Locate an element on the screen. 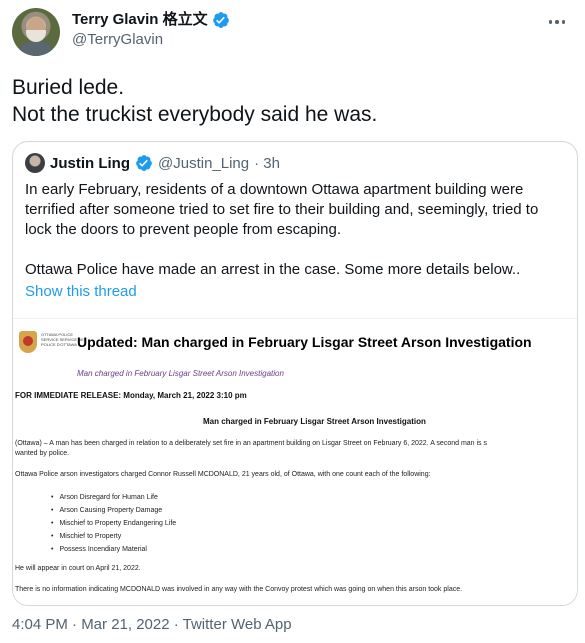  doc-paragraph-1b: wanted by police. is located at coordinates (42, 453).